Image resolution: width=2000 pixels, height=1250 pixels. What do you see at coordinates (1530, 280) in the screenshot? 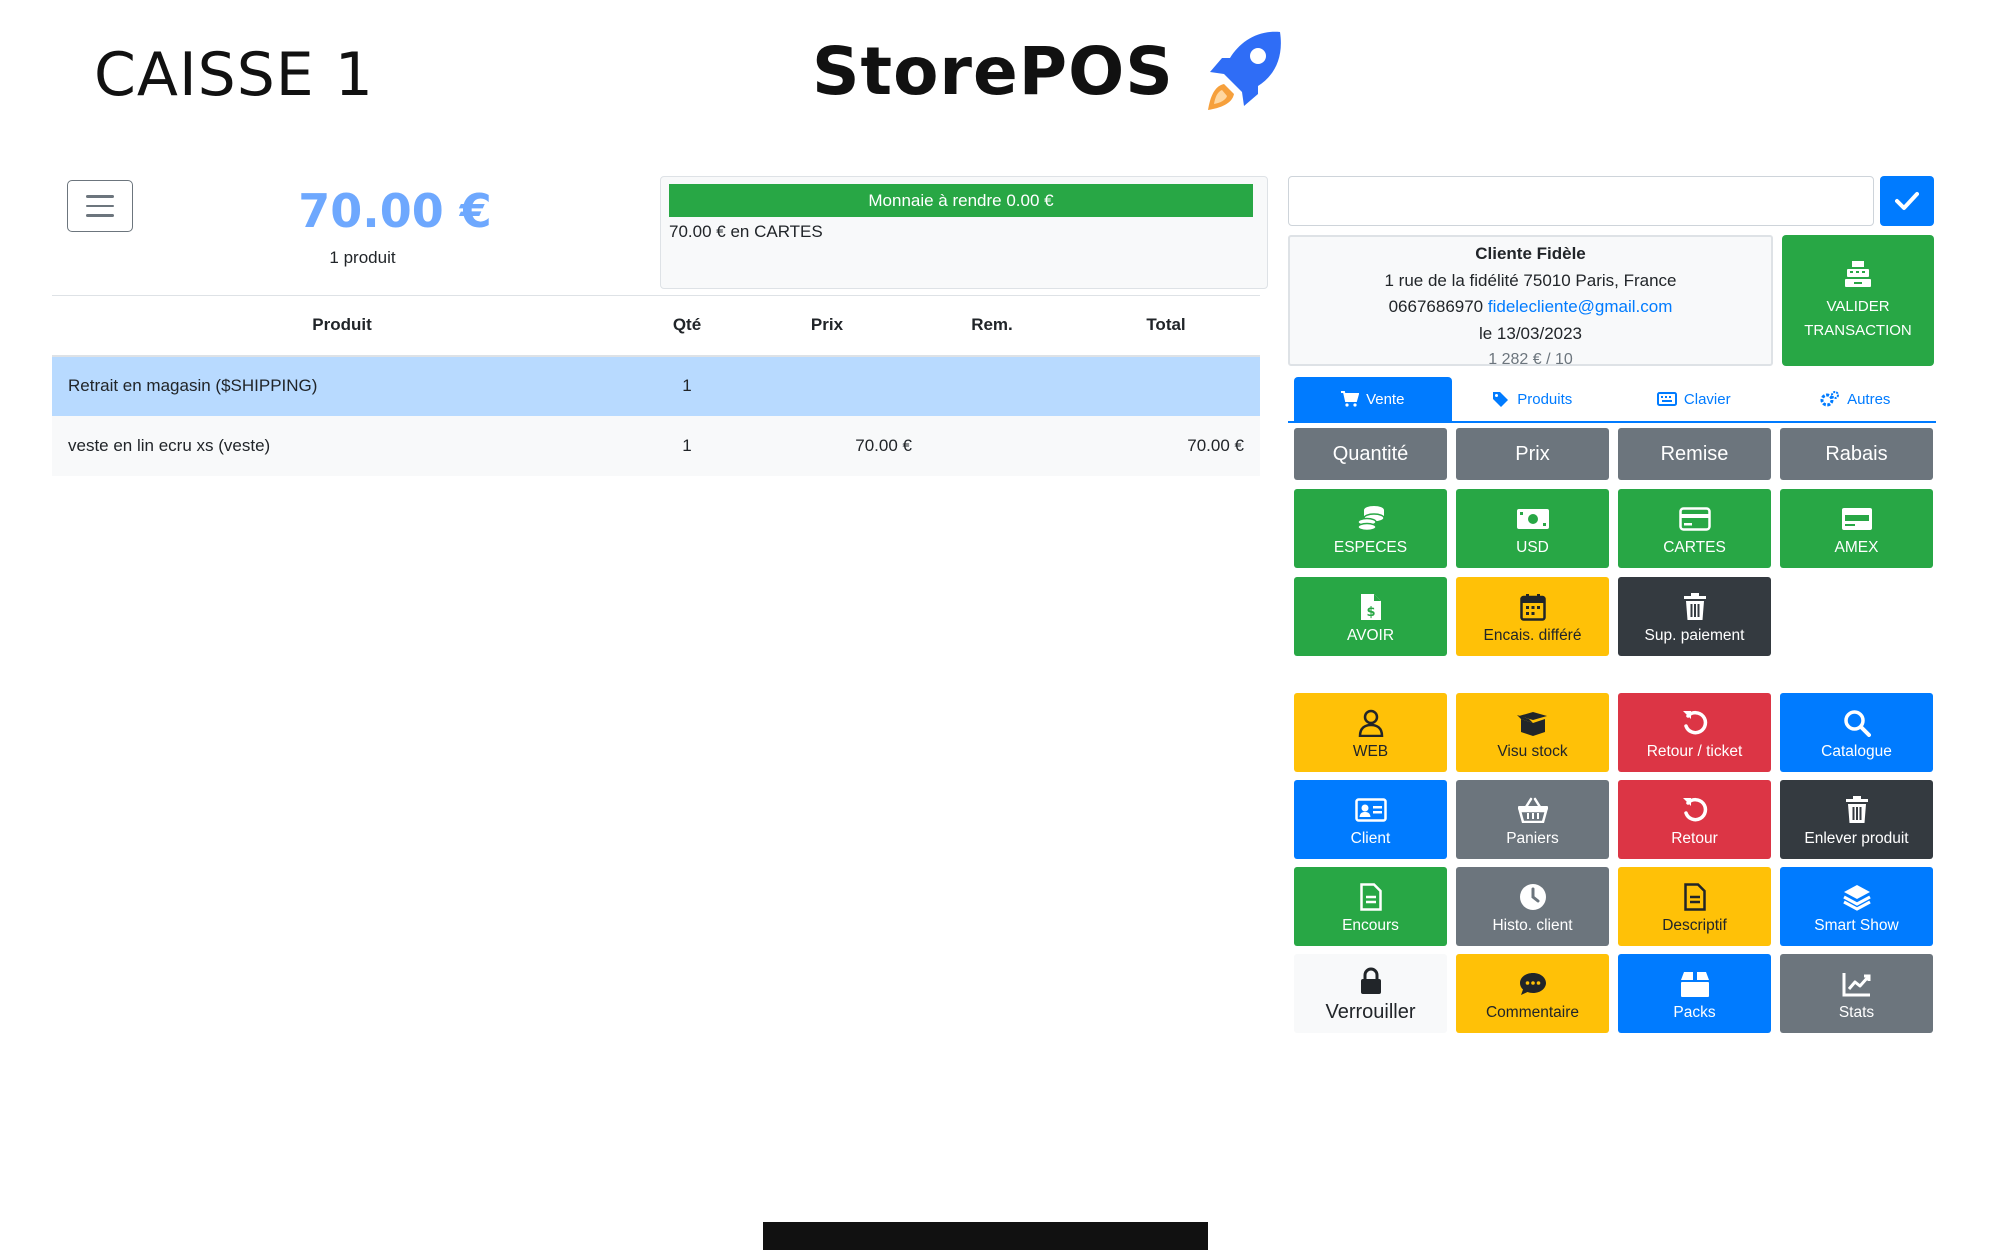
I see `client-address: 1 rue de la fidélité 75010 Paris, France` at bounding box center [1530, 280].